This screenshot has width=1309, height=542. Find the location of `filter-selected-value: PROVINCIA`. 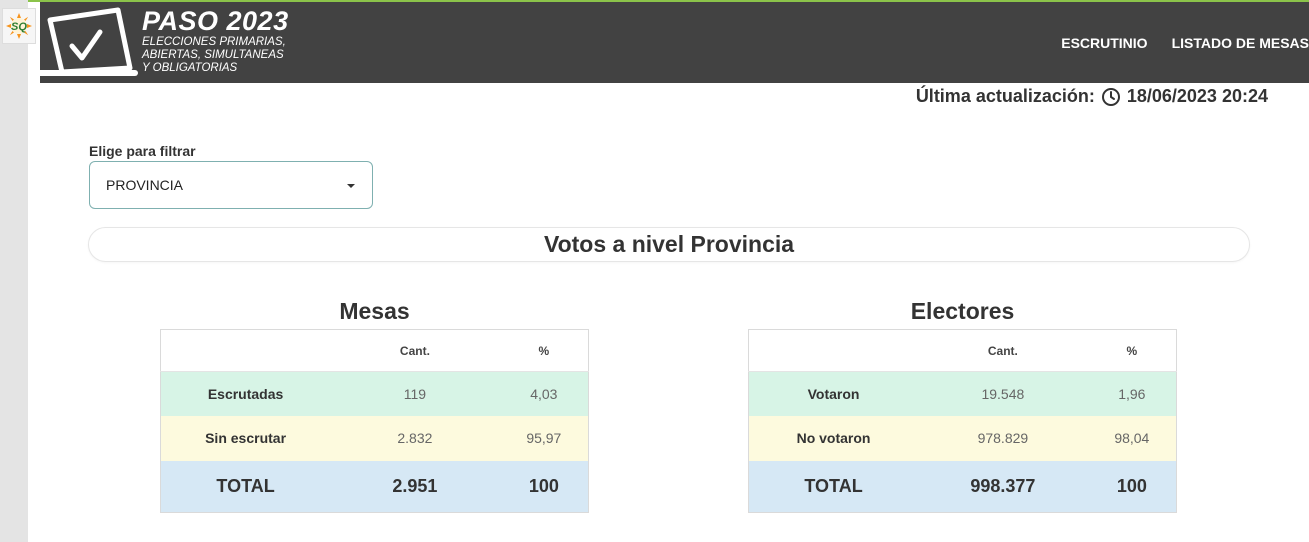

filter-selected-value: PROVINCIA is located at coordinates (145, 185).